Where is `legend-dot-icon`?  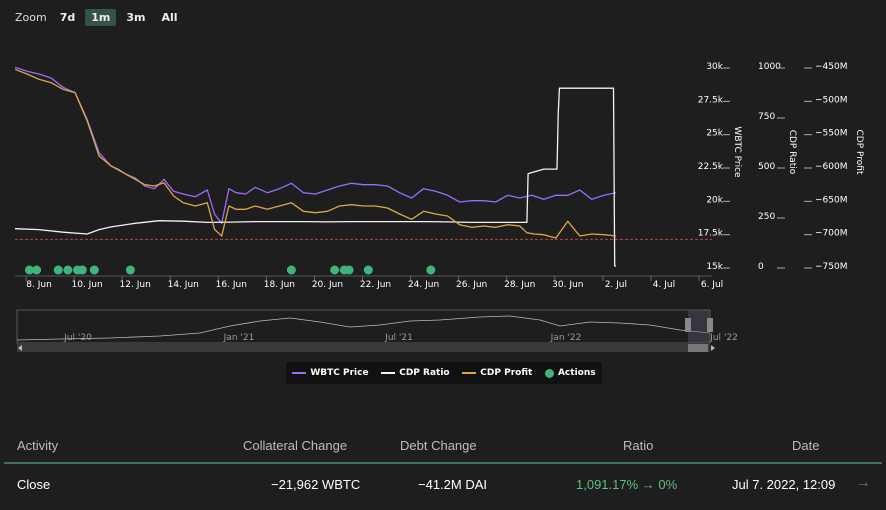 legend-dot-icon is located at coordinates (549, 373).